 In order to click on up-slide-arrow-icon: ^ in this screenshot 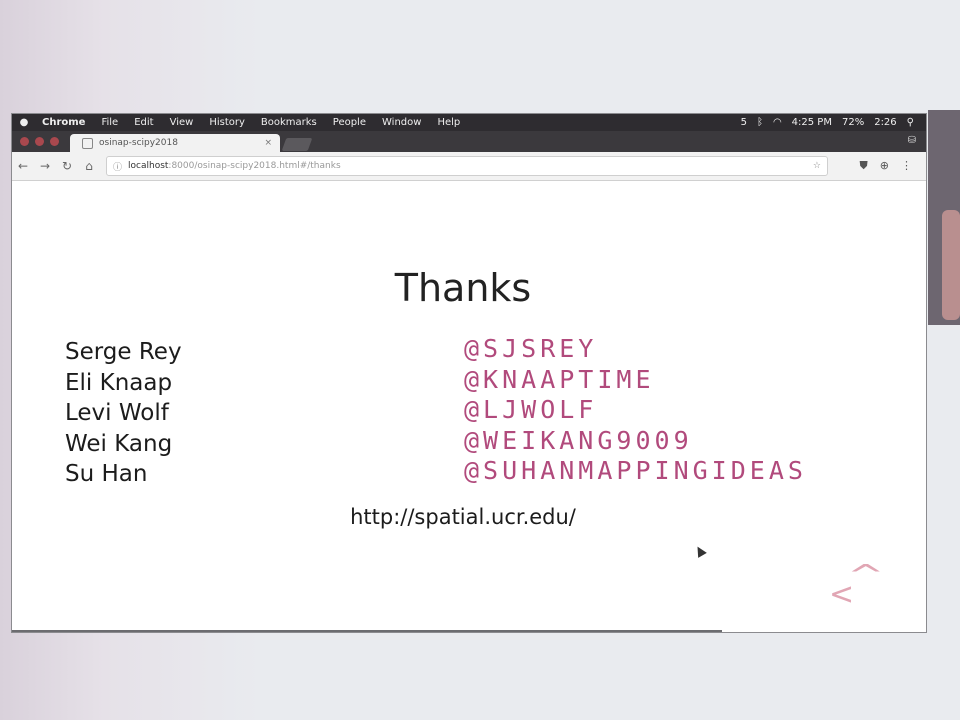, I will do `click(866, 575)`.